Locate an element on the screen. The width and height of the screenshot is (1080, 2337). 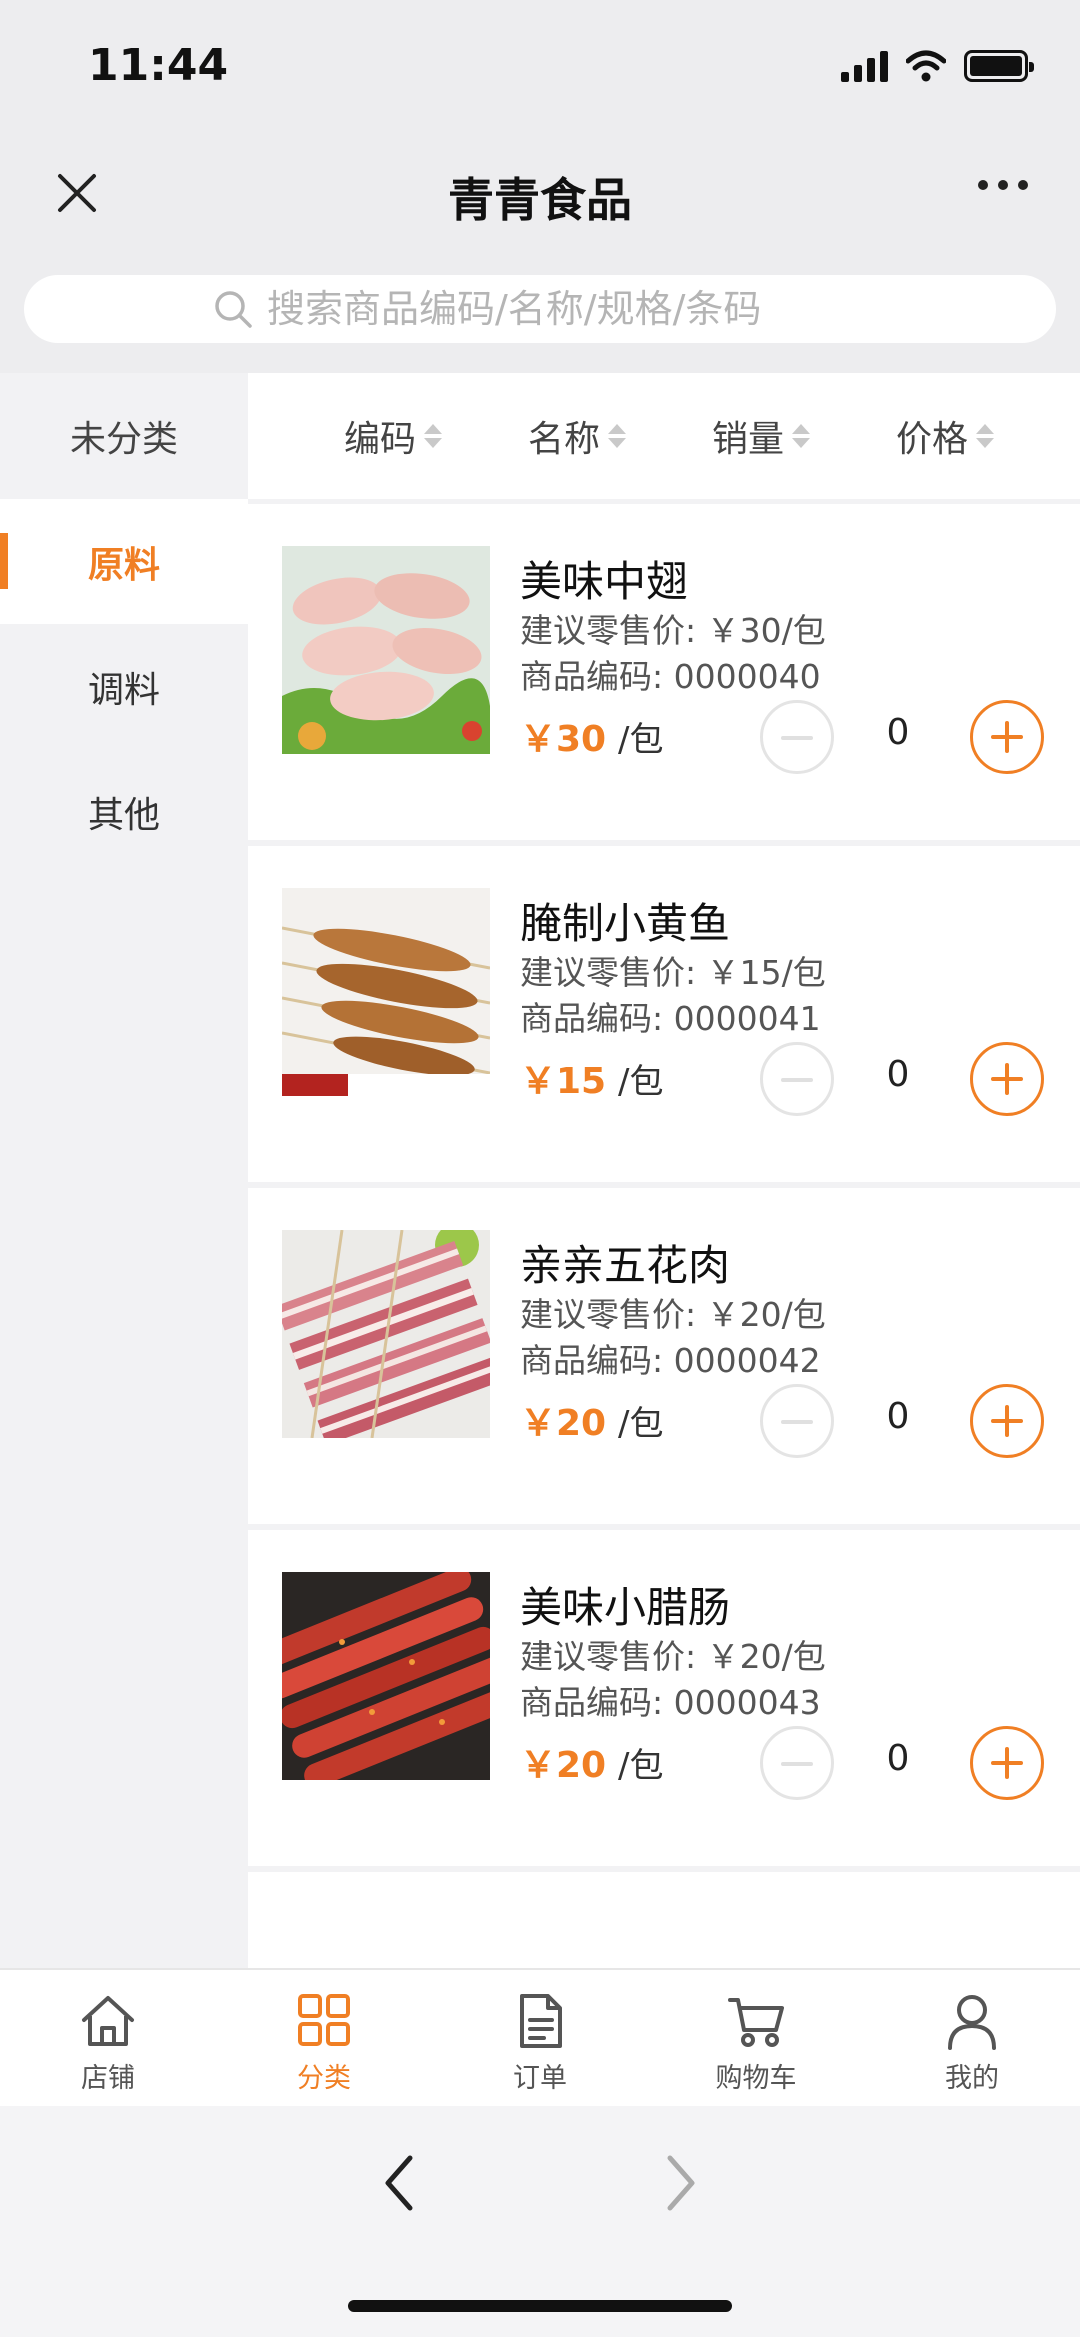
search-icon is located at coordinates (233, 309).